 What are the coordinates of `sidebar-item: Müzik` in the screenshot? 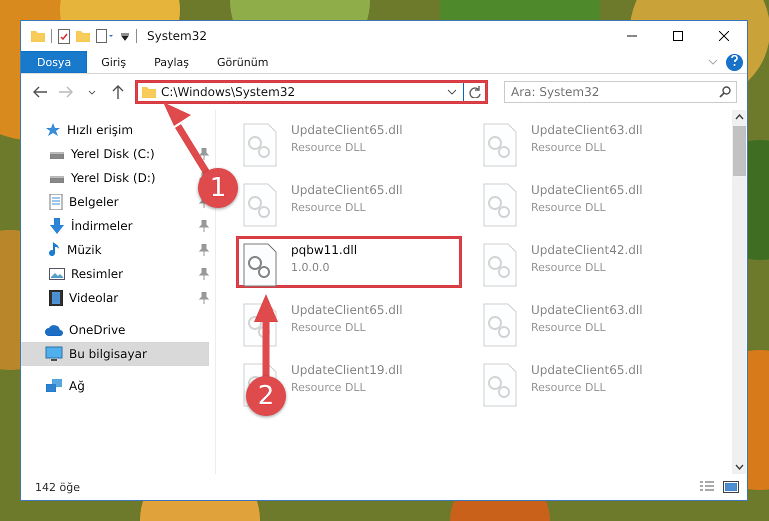 It's located at (63, 250).